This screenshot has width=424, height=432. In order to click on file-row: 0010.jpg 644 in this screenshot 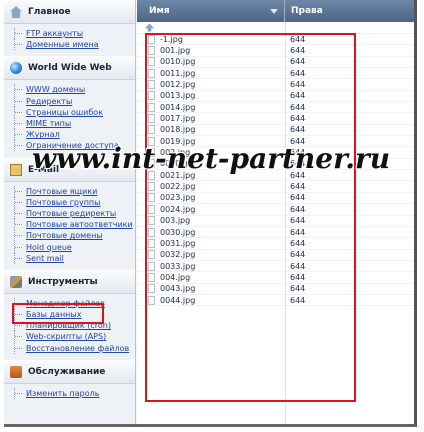, I will do `click(275, 63)`.